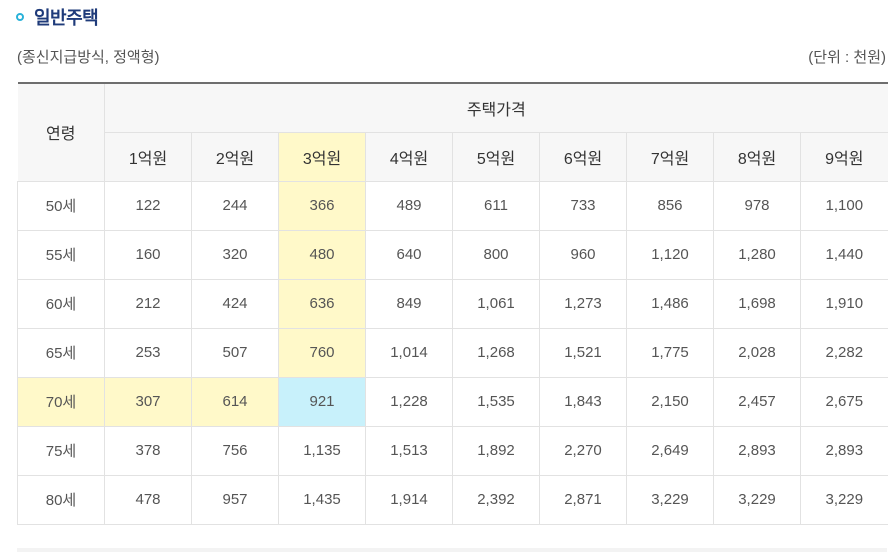 This screenshot has width=896, height=552. Describe the element at coordinates (148, 254) in the screenshot. I see `value-cell: 160` at that location.